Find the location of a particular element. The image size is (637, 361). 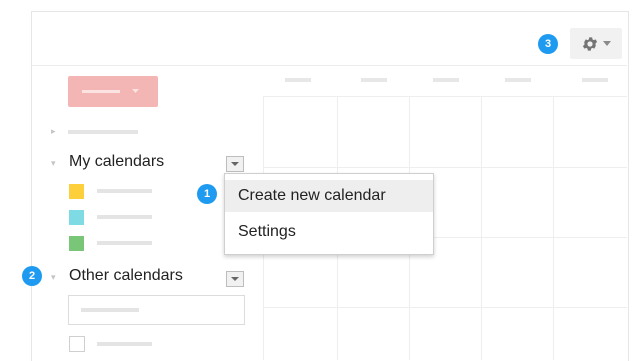

input-placeholder-bar is located at coordinates (110, 310).